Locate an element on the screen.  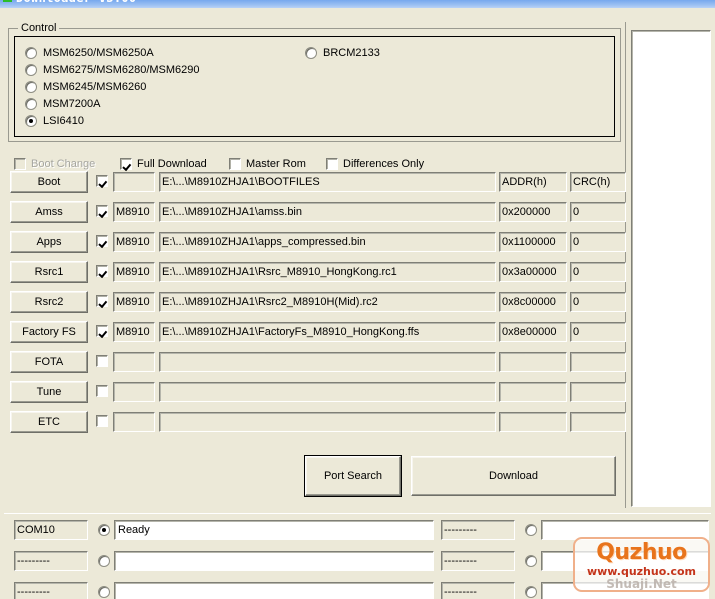
radio-msm7200a: MSM7200A is located at coordinates (62, 104).